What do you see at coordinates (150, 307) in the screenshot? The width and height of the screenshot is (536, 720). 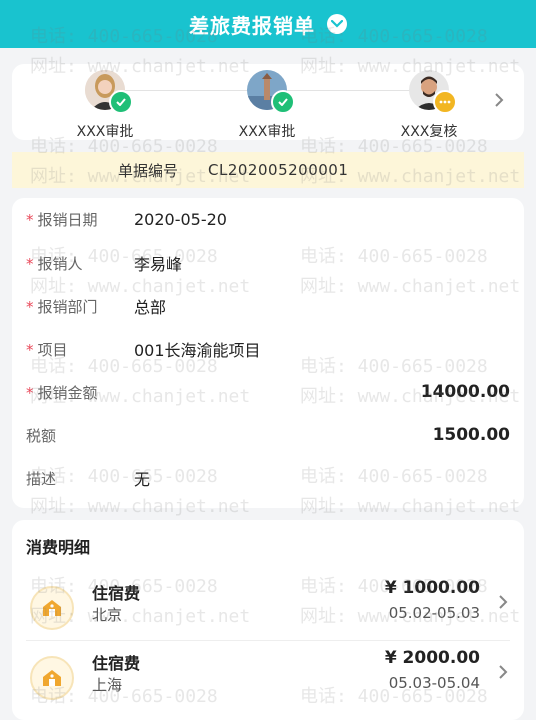 I see `field-value: 总部` at bounding box center [150, 307].